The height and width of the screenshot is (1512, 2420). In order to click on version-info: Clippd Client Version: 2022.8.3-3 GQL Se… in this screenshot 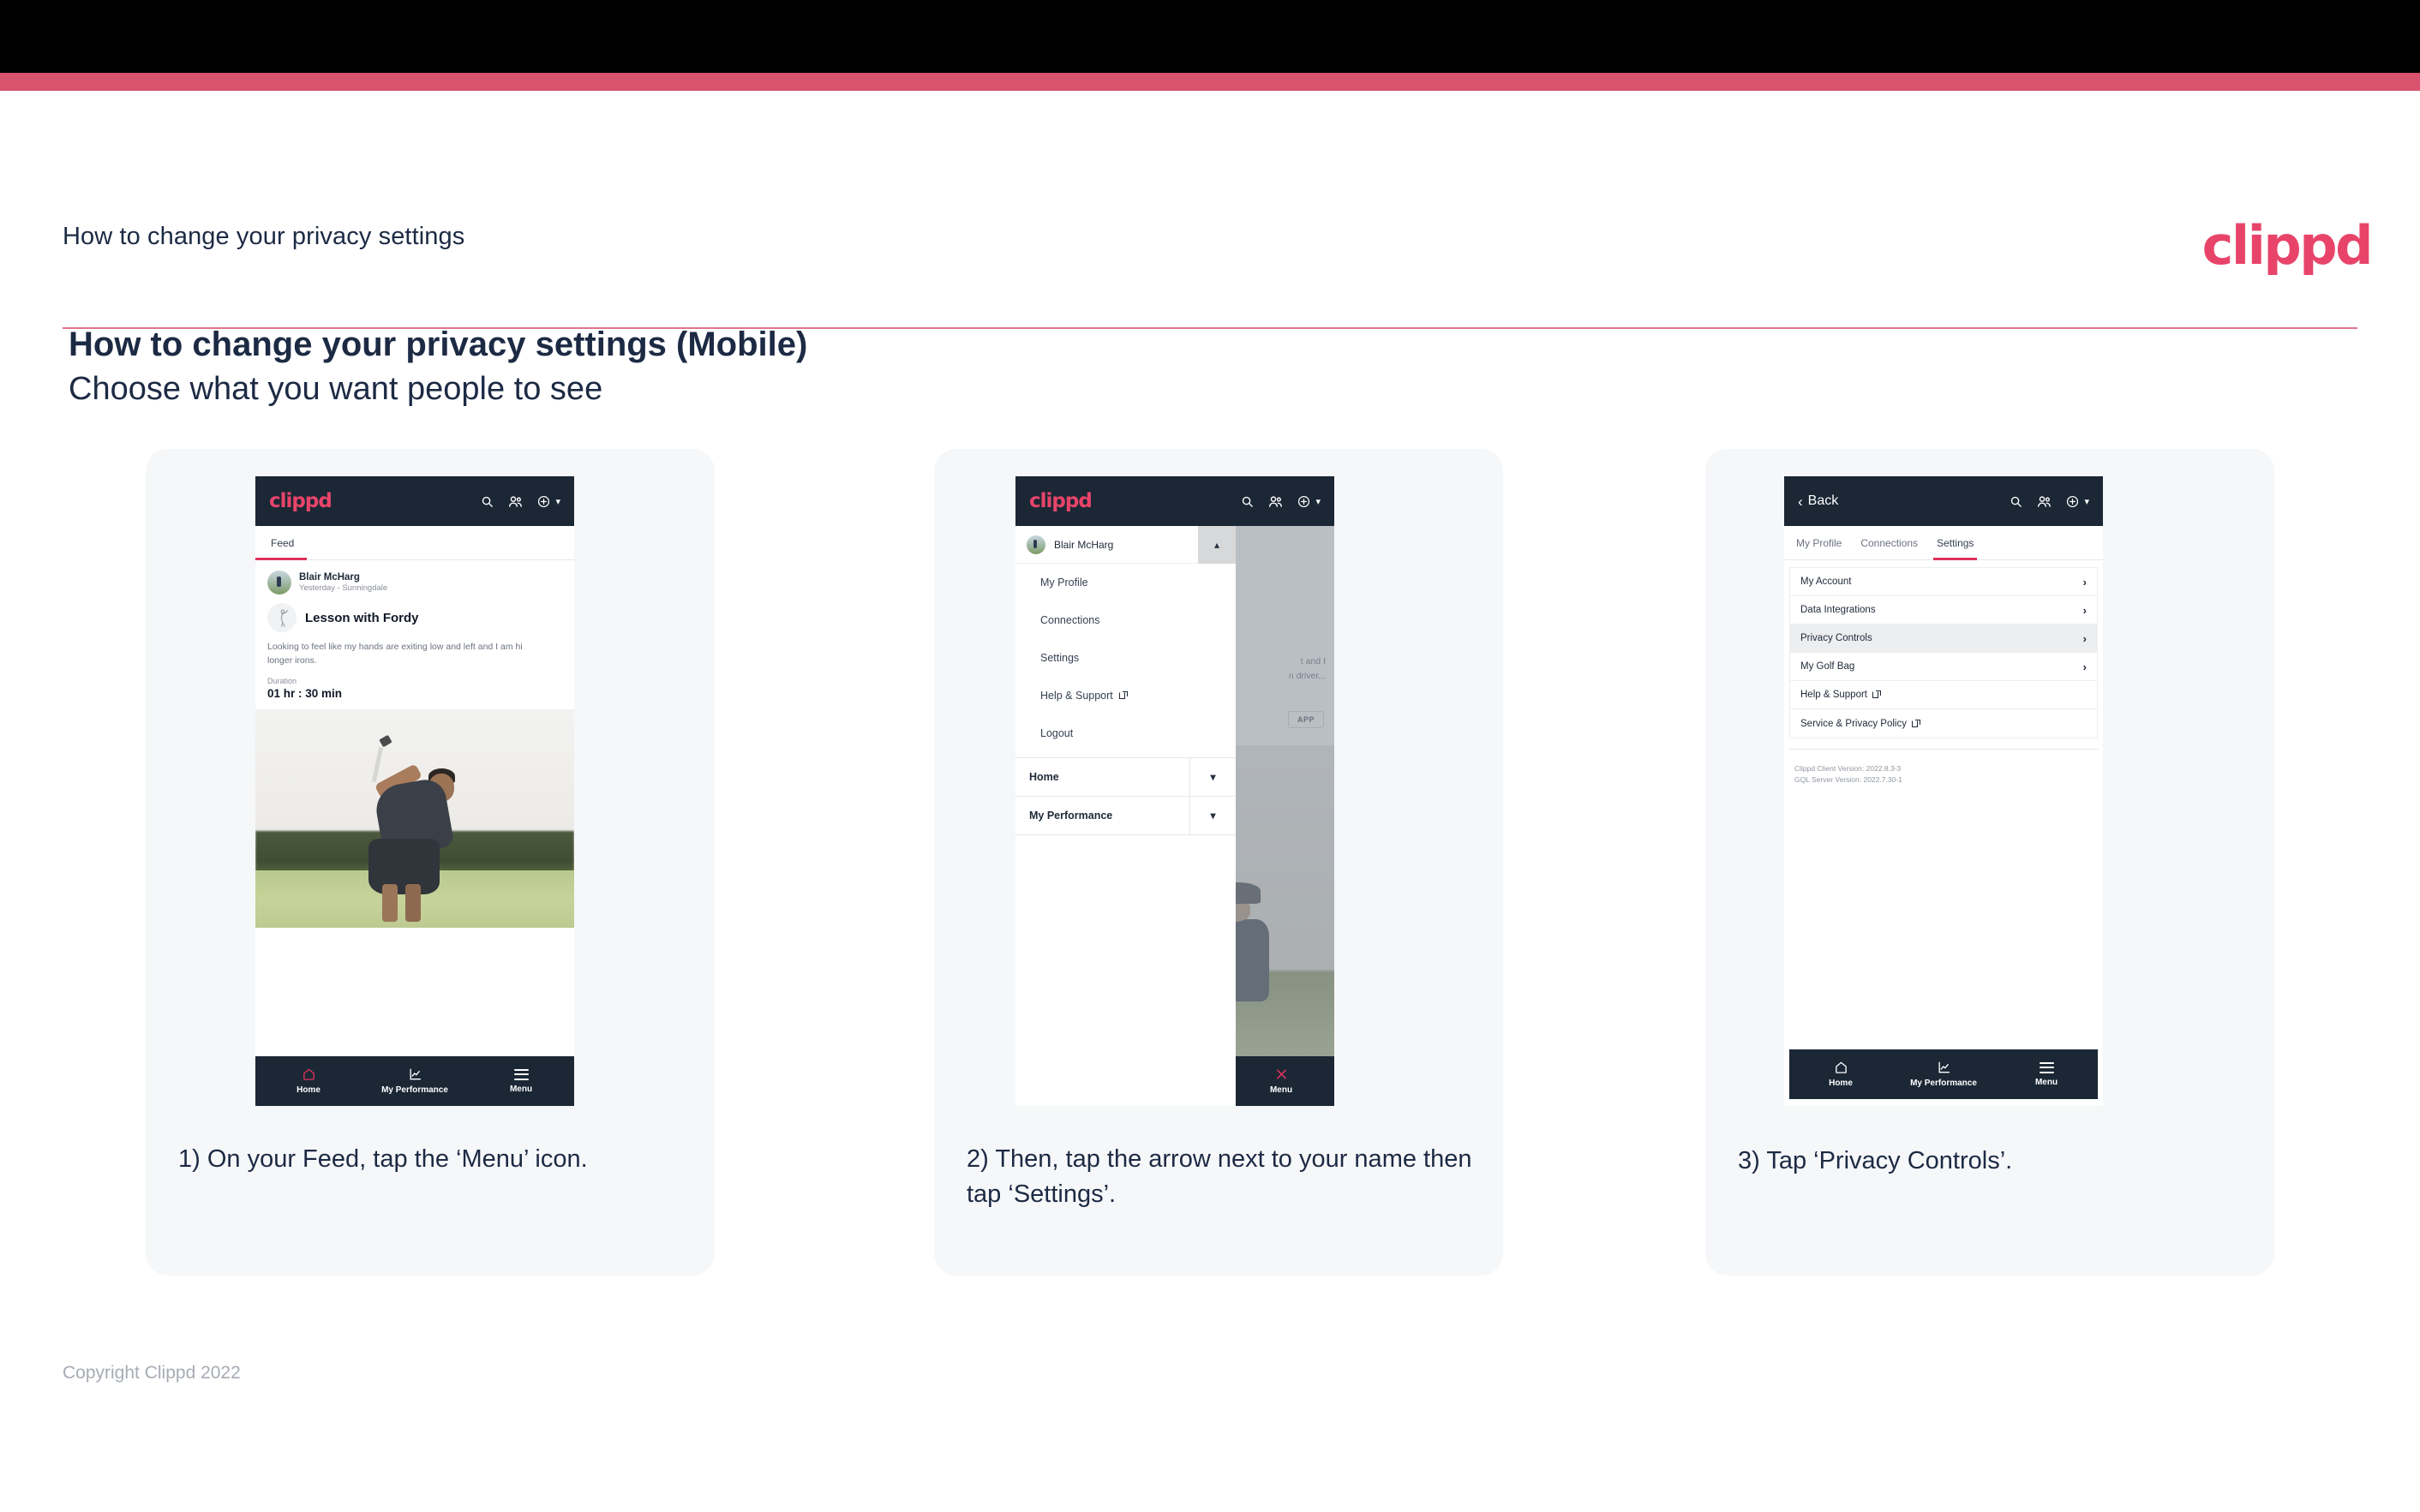, I will do `click(1948, 774)`.